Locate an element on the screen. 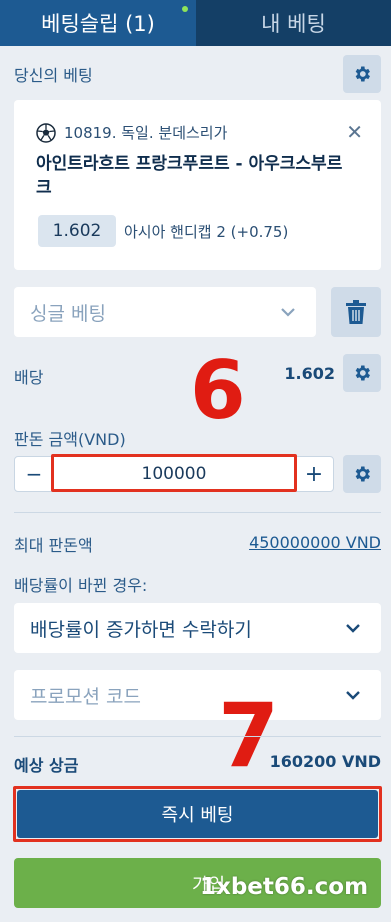  bet-market: 아시아 핸디캡 2 (+0.75) is located at coordinates (206, 232).